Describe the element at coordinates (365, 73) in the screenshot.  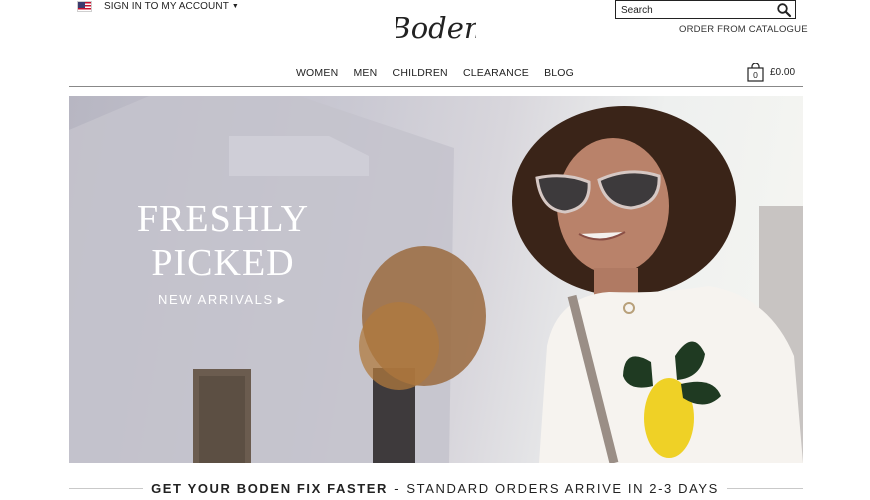
I see `nav-item-men: MEN` at that location.